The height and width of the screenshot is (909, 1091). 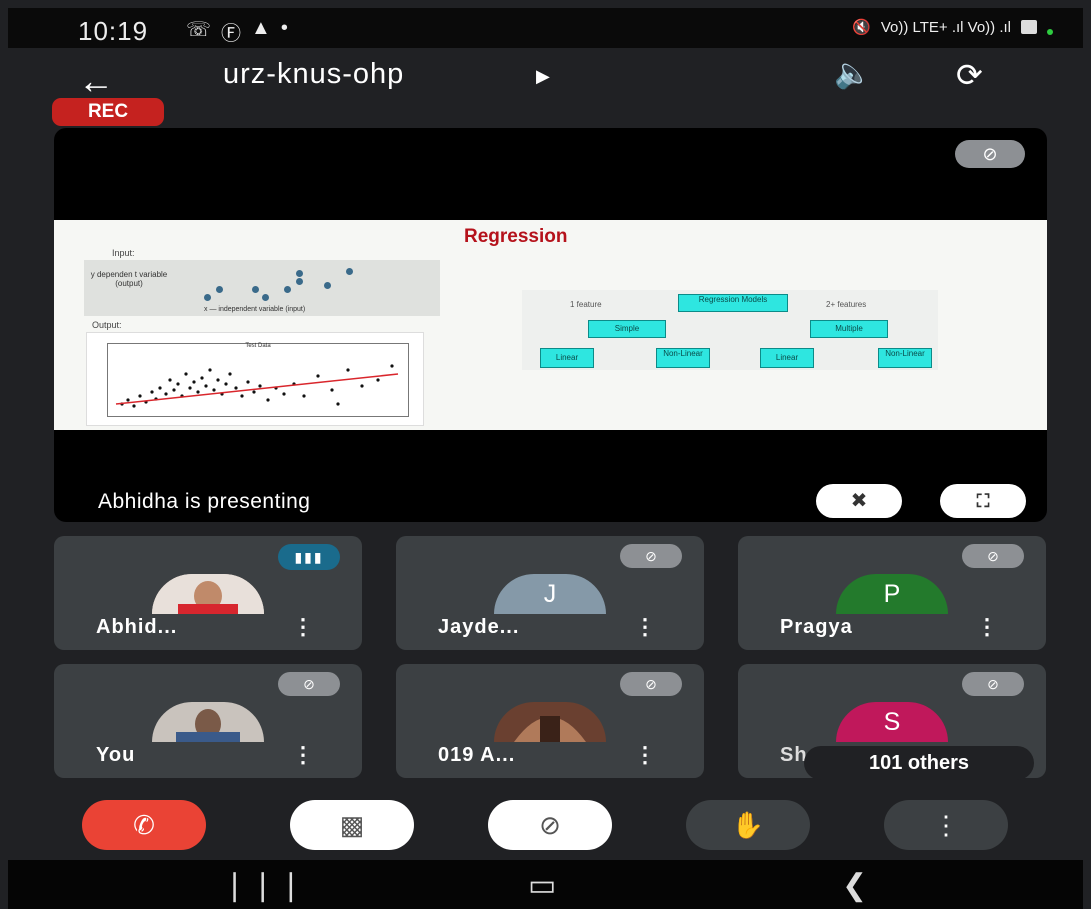 I want to click on end-call-button: ✆, so click(x=144, y=825).